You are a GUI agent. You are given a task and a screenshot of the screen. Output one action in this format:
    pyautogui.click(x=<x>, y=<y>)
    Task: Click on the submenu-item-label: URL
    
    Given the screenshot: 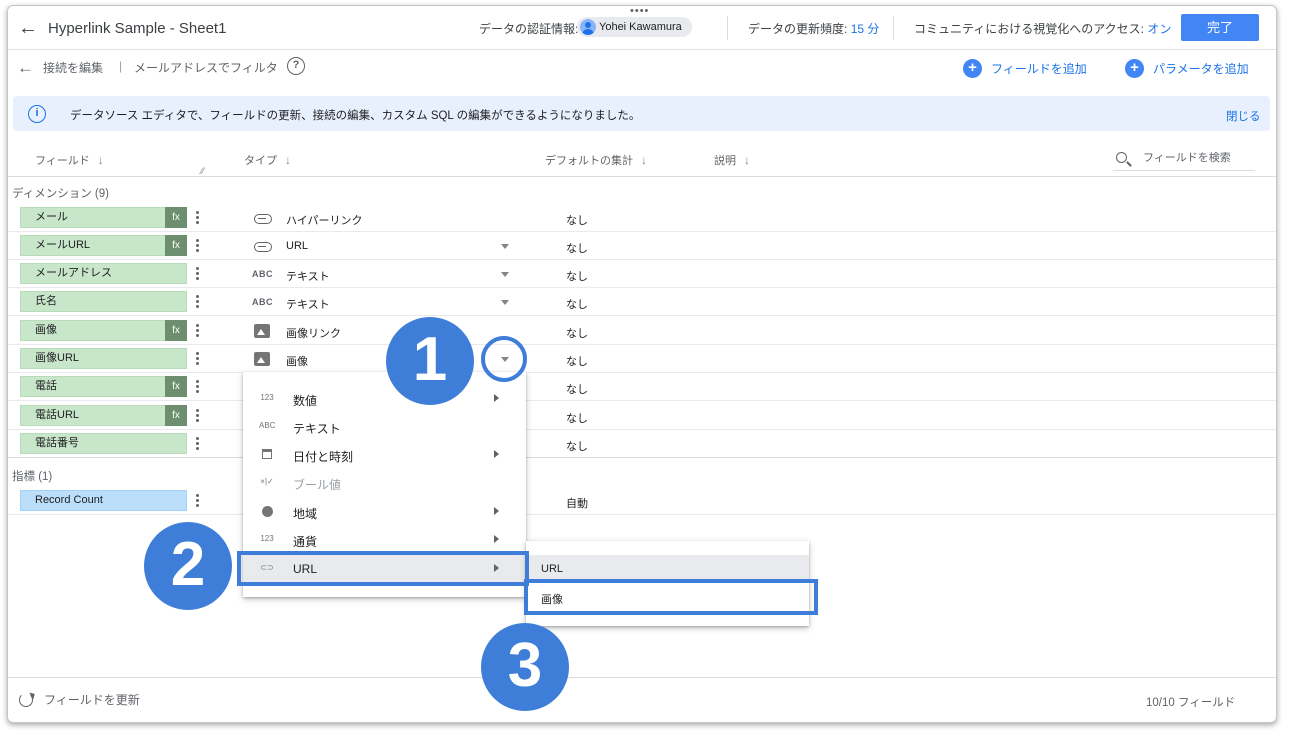 What is the action you would take?
    pyautogui.click(x=552, y=569)
    